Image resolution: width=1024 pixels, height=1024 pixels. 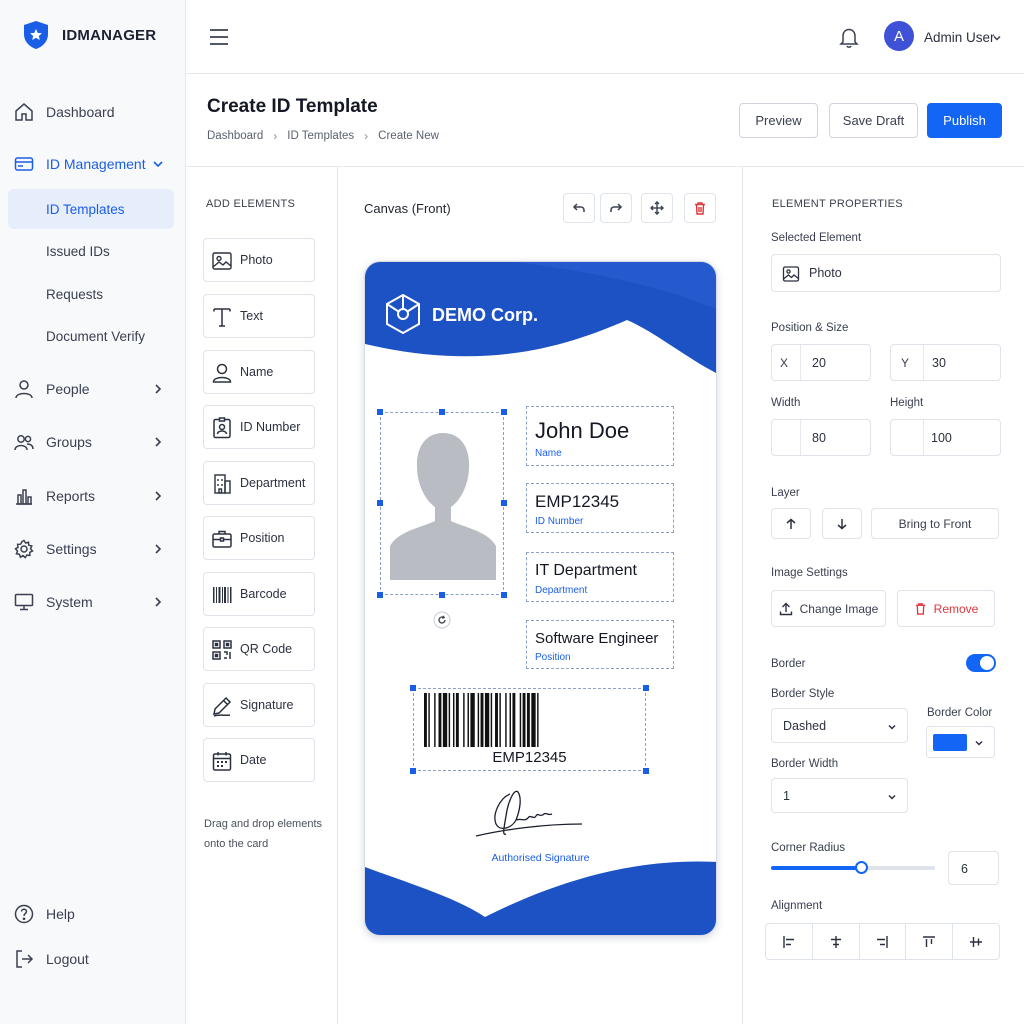 I want to click on element-tile-date: Date, so click(x=259, y=760).